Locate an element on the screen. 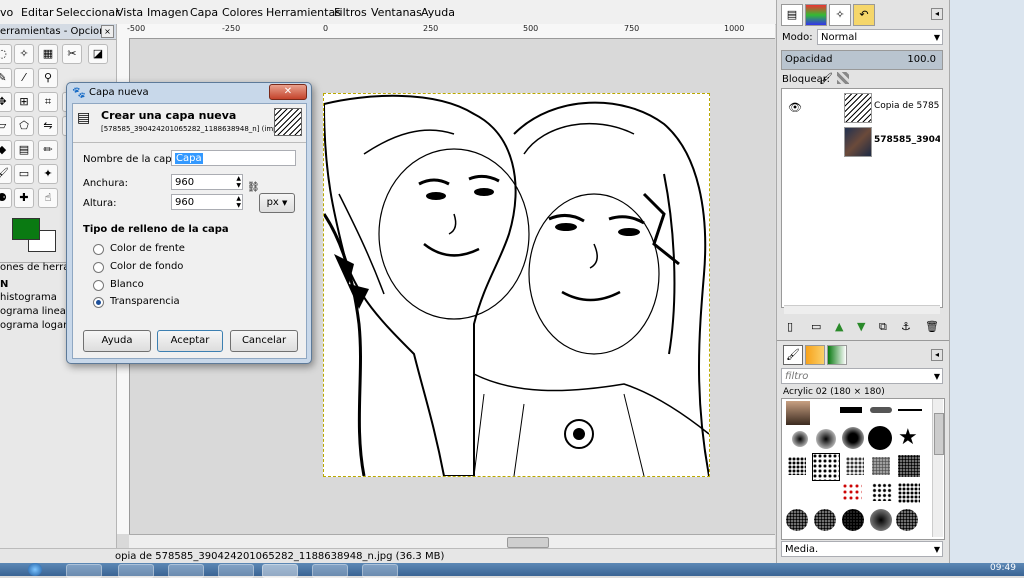 The image size is (1024, 578). menu-editar: Editar is located at coordinates (37, 12).